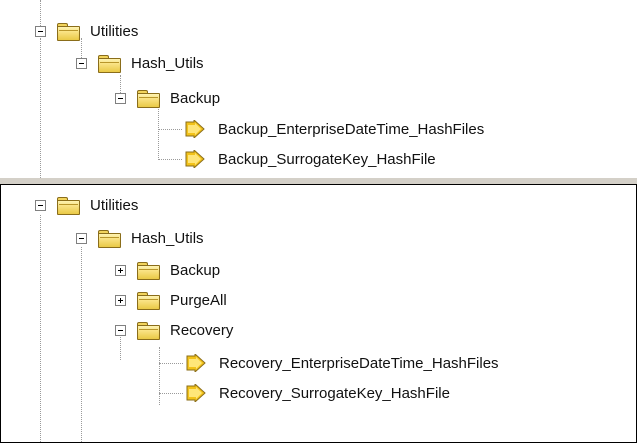 The image size is (637, 443). I want to click on tree-node-recovery: Recovery, so click(175, 330).